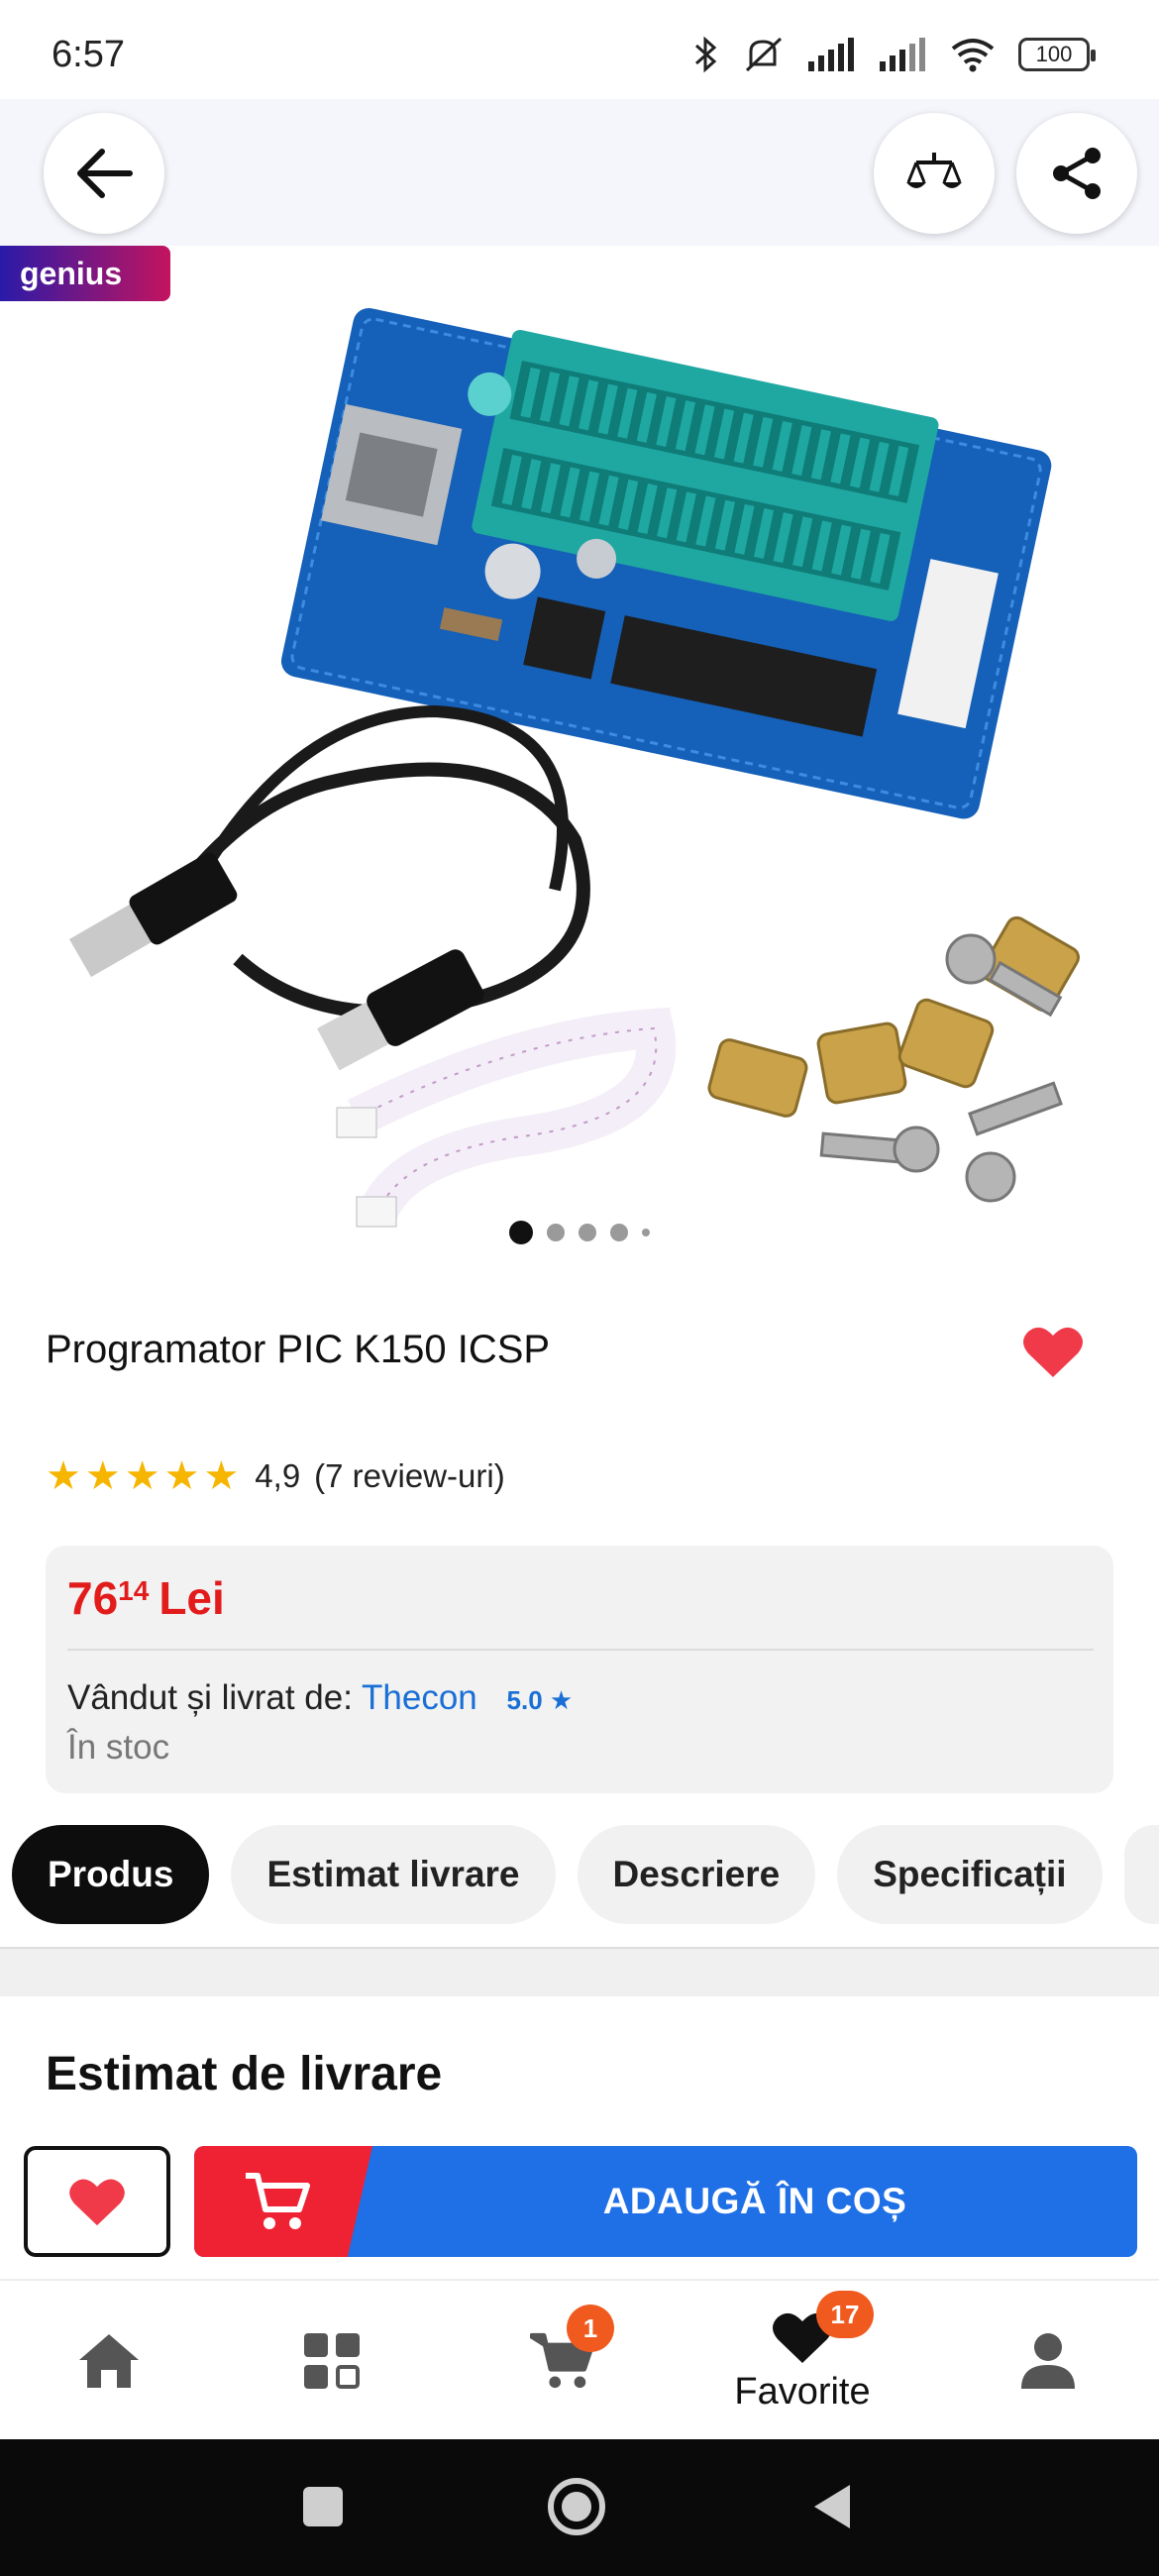 This screenshot has width=1159, height=2576. Describe the element at coordinates (831, 2507) in the screenshot. I see `back-nav-button` at that location.